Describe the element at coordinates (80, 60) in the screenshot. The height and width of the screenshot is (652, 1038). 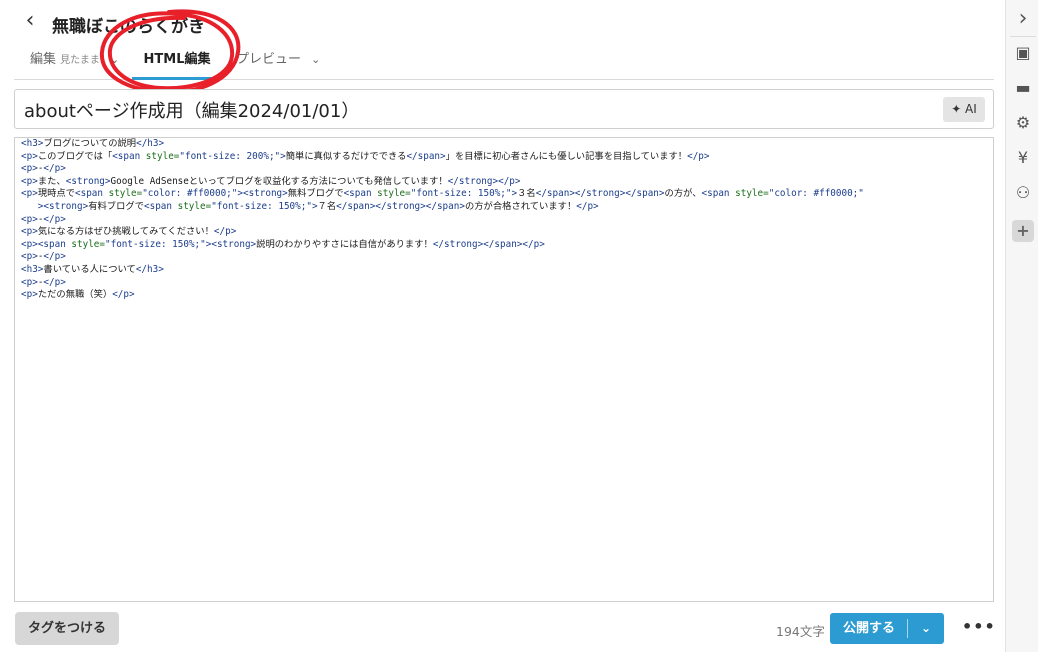
I see `tab-edit-sublabel: 見たまま` at that location.